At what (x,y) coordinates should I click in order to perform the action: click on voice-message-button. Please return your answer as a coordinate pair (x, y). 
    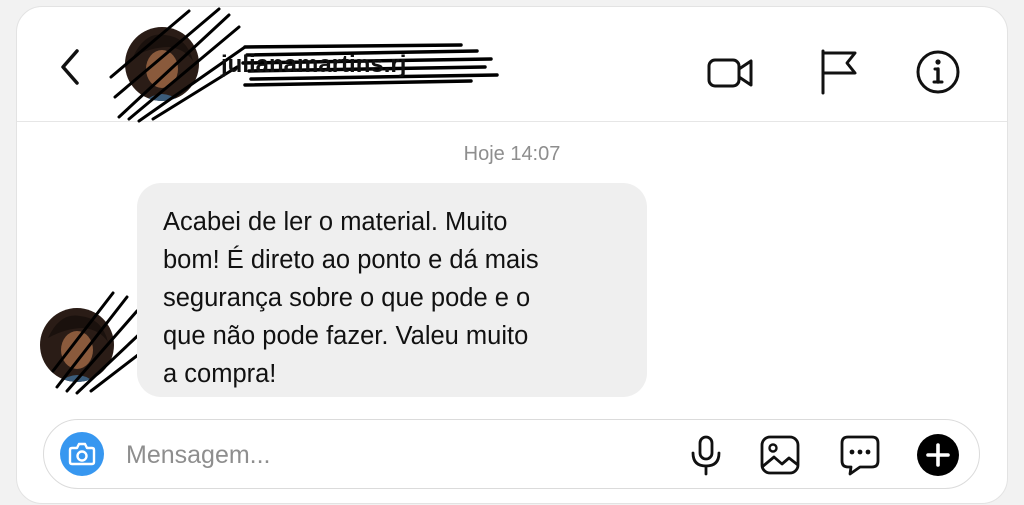
    Looking at the image, I should click on (706, 455).